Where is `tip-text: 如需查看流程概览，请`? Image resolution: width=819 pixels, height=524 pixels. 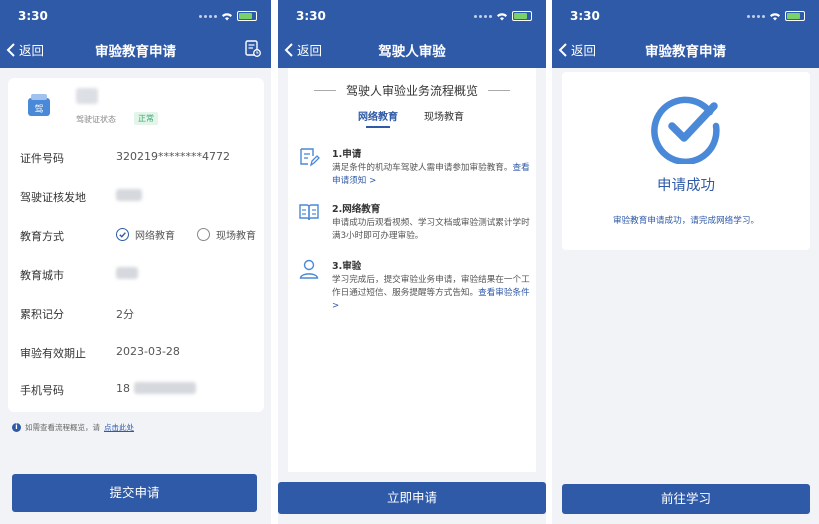
tip-text: 如需查看流程概览，请 is located at coordinates (62, 427).